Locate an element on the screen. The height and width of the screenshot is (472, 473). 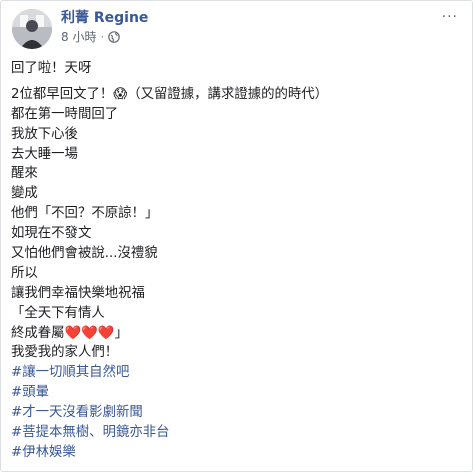
post-line: 去大睡一場 is located at coordinates (44, 154).